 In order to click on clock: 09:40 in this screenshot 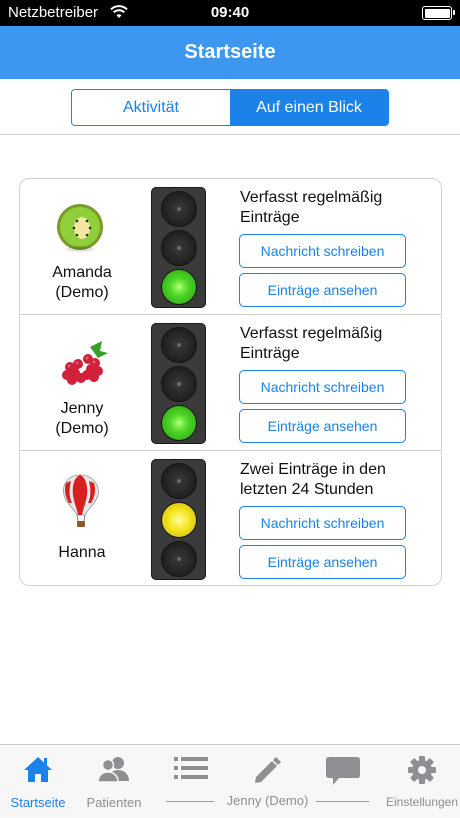, I will do `click(230, 12)`.